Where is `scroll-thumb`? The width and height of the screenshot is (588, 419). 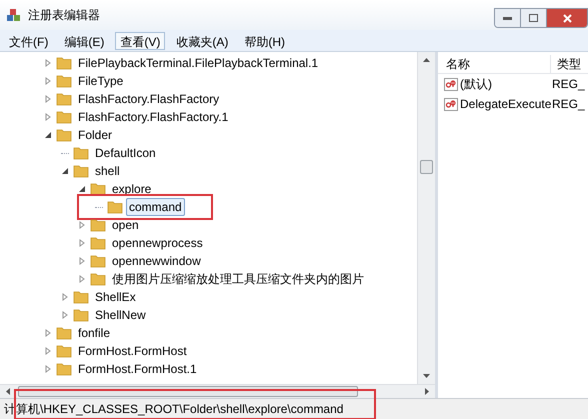 scroll-thumb is located at coordinates (426, 167).